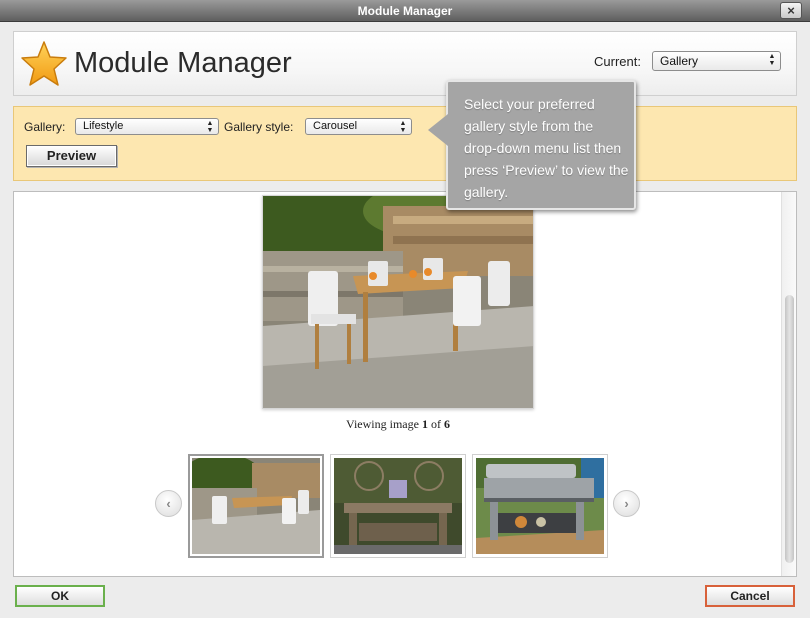 This screenshot has width=810, height=618. I want to click on thumbnail-dining-set-image, so click(256, 506).